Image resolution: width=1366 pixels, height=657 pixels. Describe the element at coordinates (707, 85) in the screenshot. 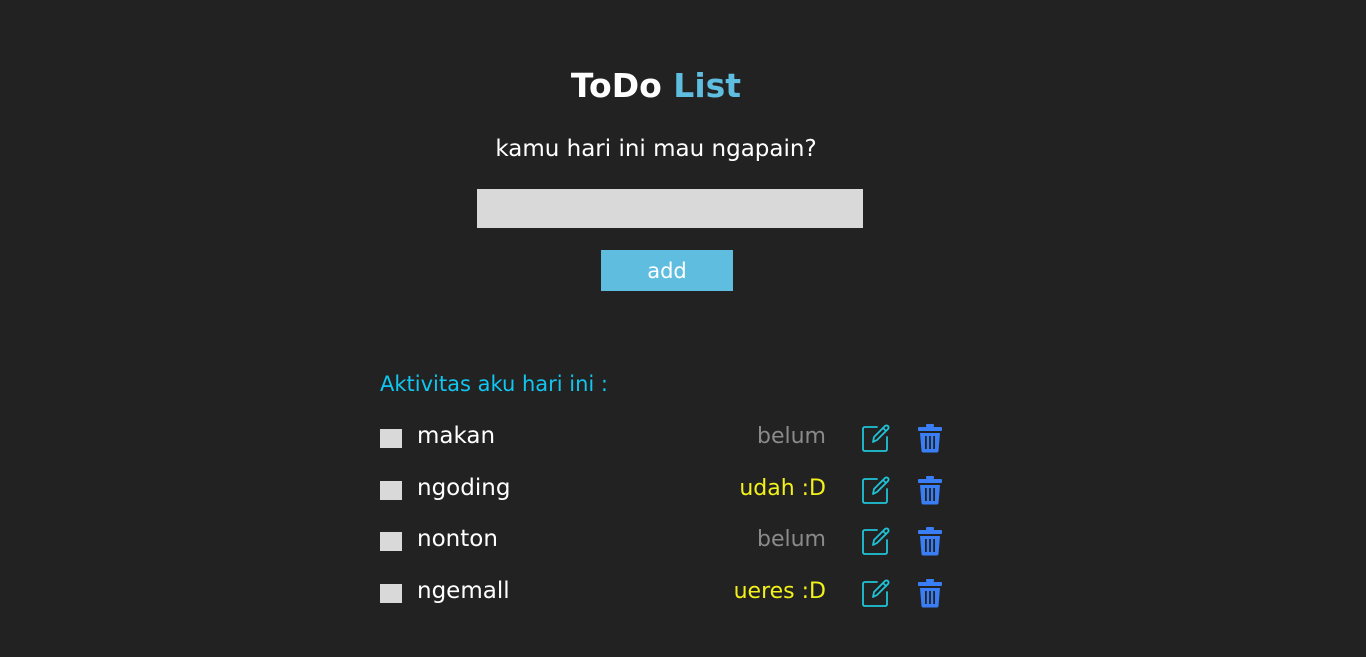

I see `title-part-2: List` at that location.